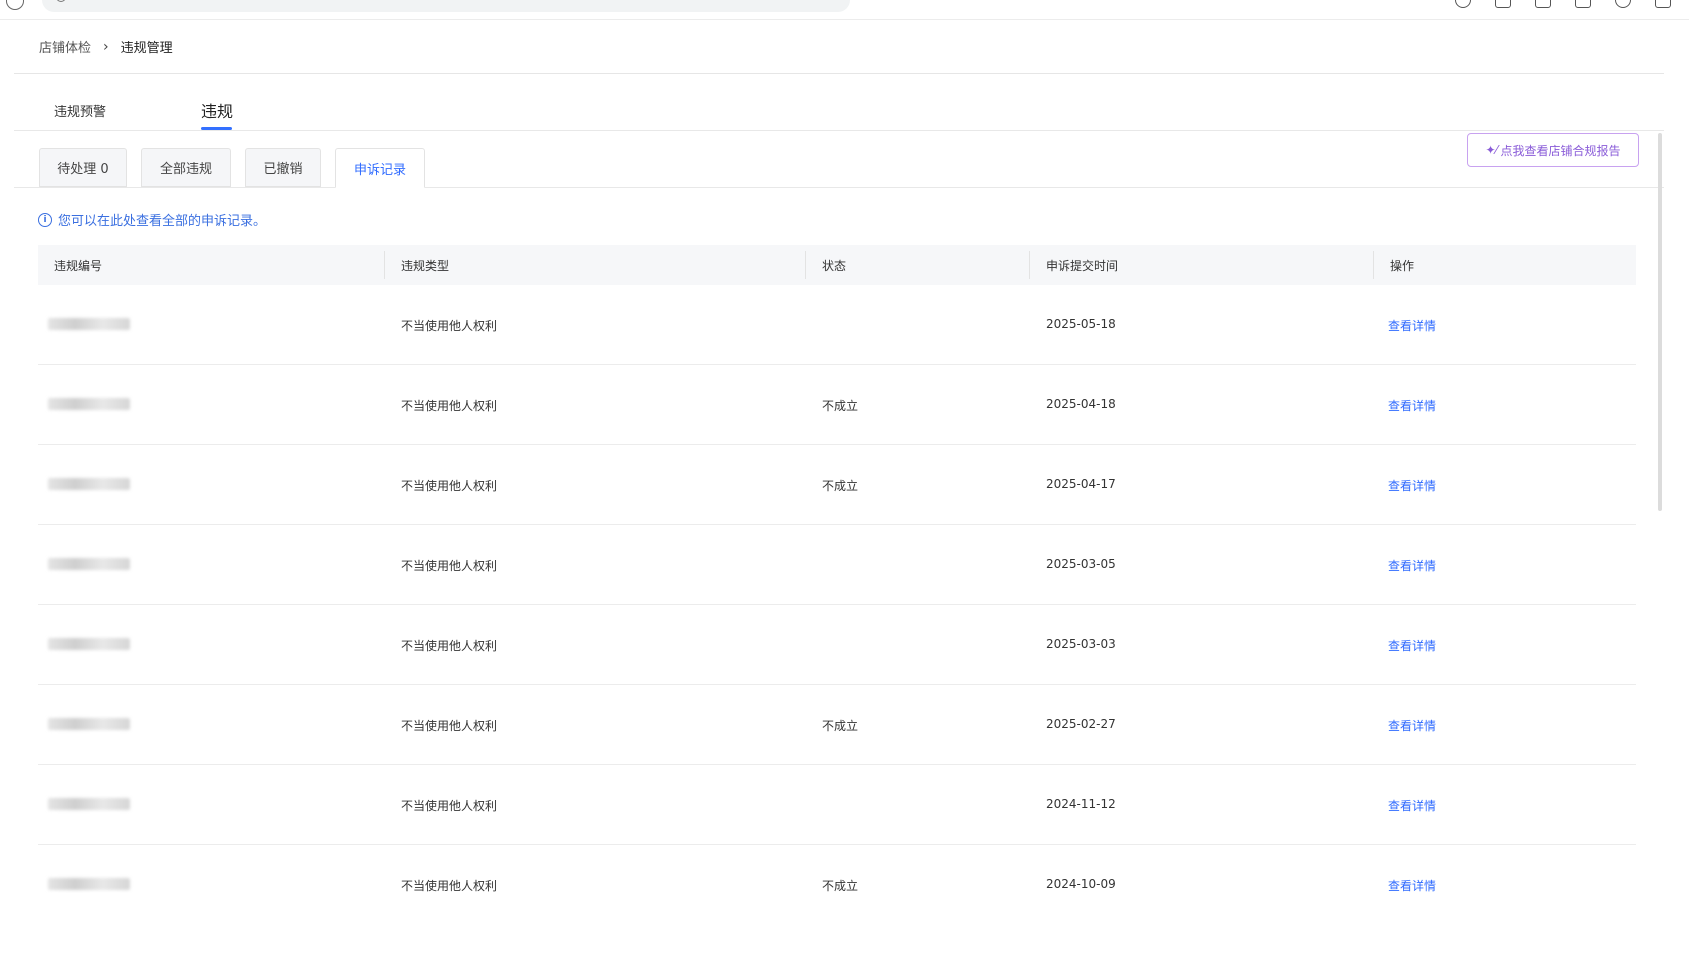  What do you see at coordinates (80, 110) in the screenshot?
I see `tab-violation-warning: 违规预警` at bounding box center [80, 110].